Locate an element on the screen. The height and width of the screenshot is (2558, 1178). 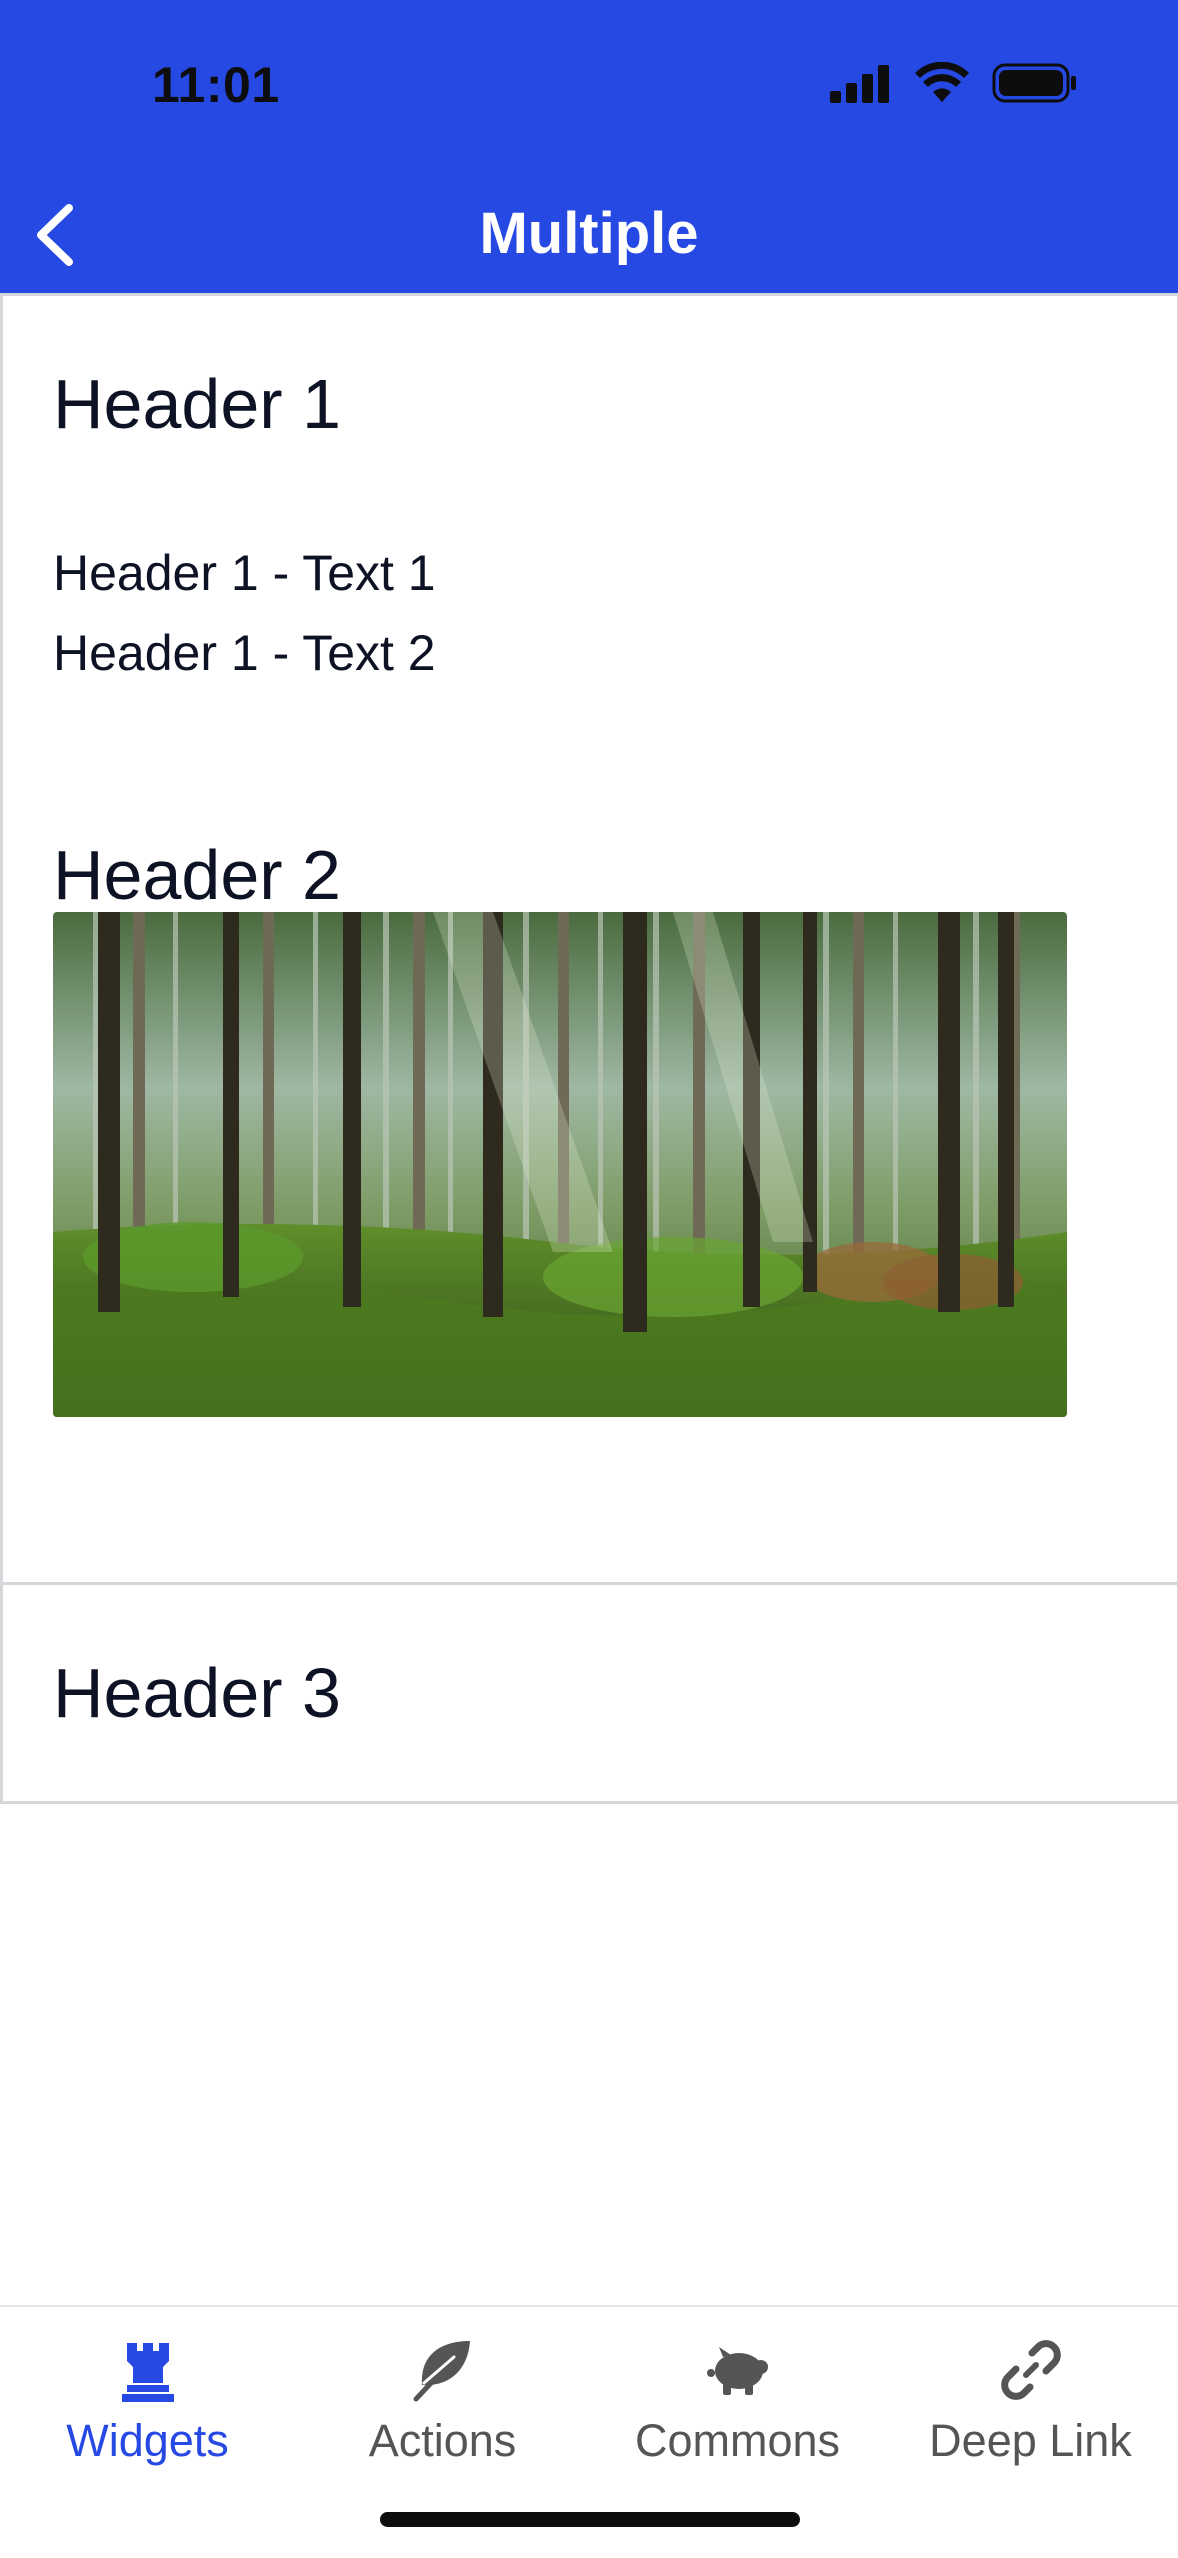
top-bar: 11:01 Multiple is located at coordinates (589, 146).